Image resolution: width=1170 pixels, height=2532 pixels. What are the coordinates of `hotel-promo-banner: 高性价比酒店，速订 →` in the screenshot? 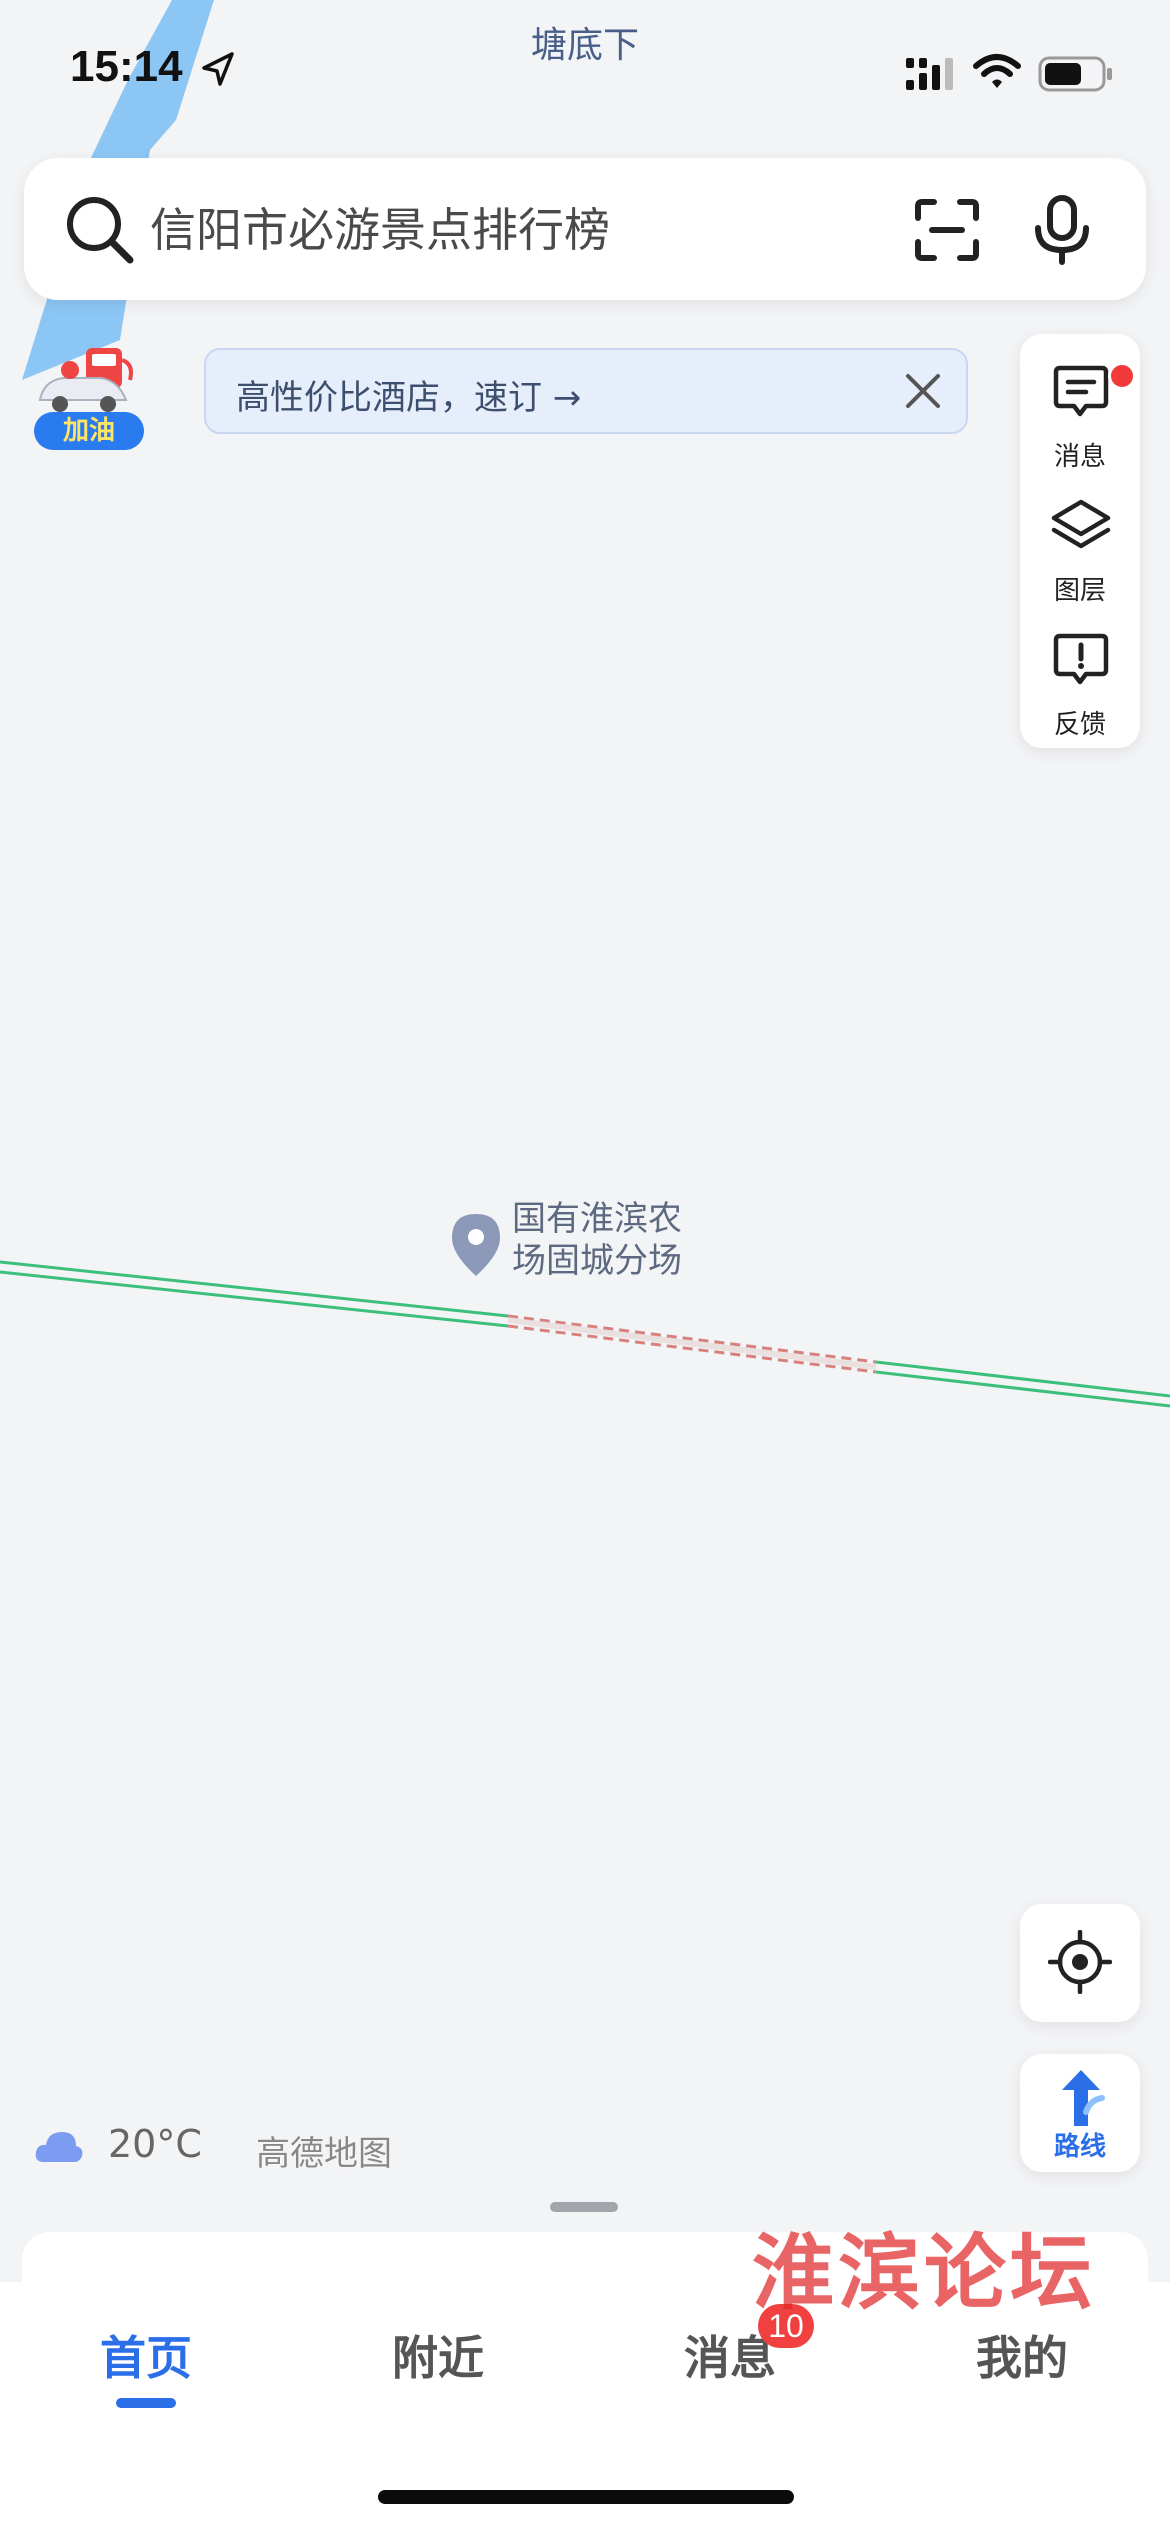 It's located at (586, 391).